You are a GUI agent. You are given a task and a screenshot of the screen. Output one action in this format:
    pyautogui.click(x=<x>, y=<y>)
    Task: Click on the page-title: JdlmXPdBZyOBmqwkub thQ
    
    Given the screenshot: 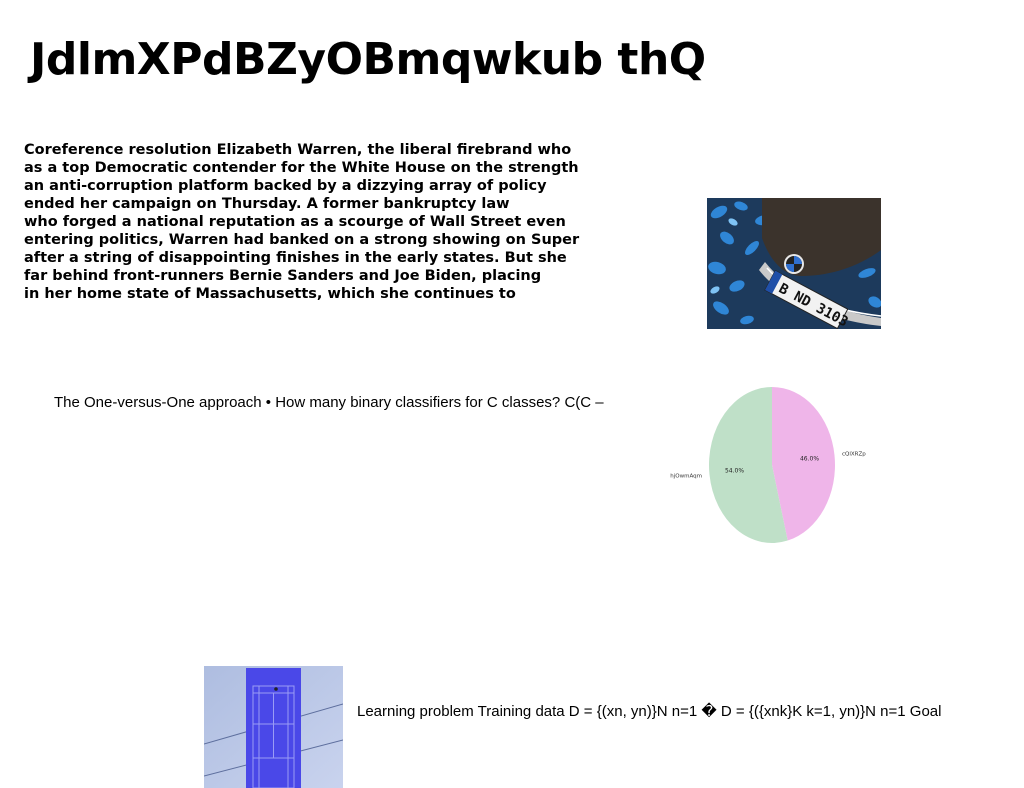 What is the action you would take?
    pyautogui.click(x=368, y=59)
    